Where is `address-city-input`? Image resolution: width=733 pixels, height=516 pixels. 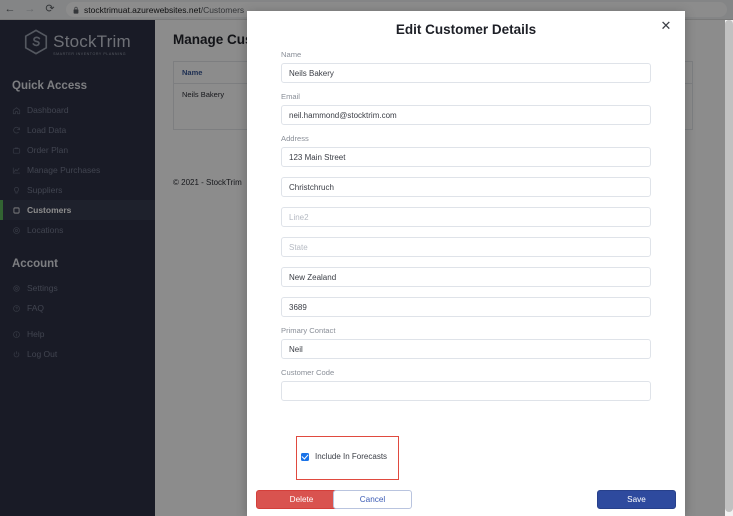 address-city-input is located at coordinates (466, 187).